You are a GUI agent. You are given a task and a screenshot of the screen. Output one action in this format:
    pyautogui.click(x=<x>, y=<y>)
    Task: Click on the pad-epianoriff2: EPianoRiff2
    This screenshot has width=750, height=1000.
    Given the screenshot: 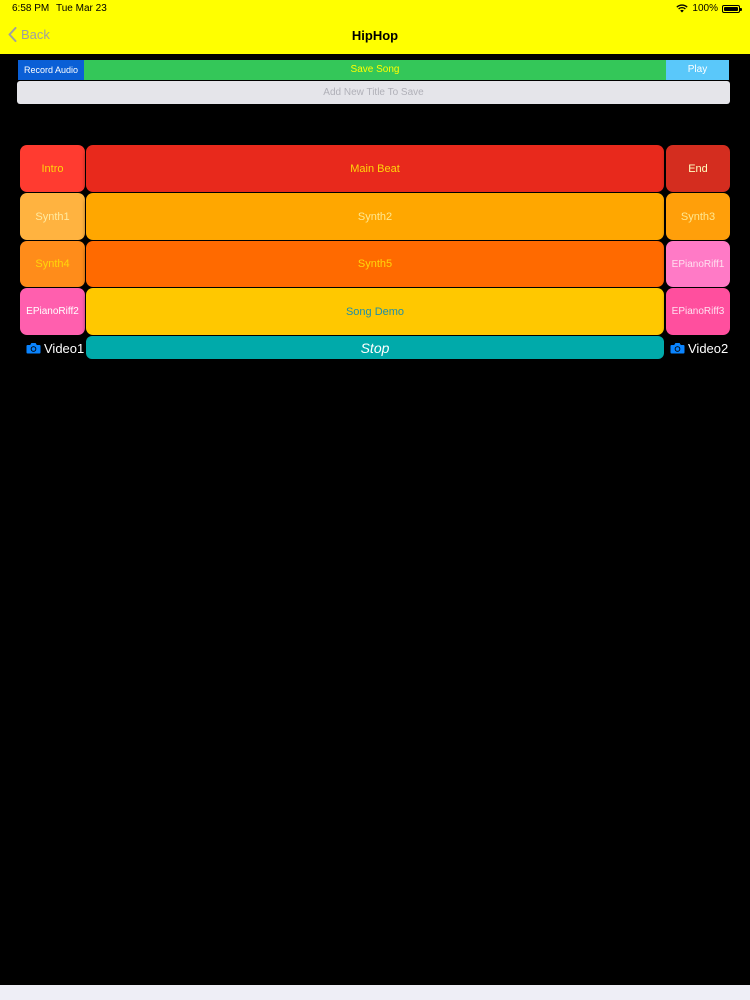 What is the action you would take?
    pyautogui.click(x=52, y=311)
    